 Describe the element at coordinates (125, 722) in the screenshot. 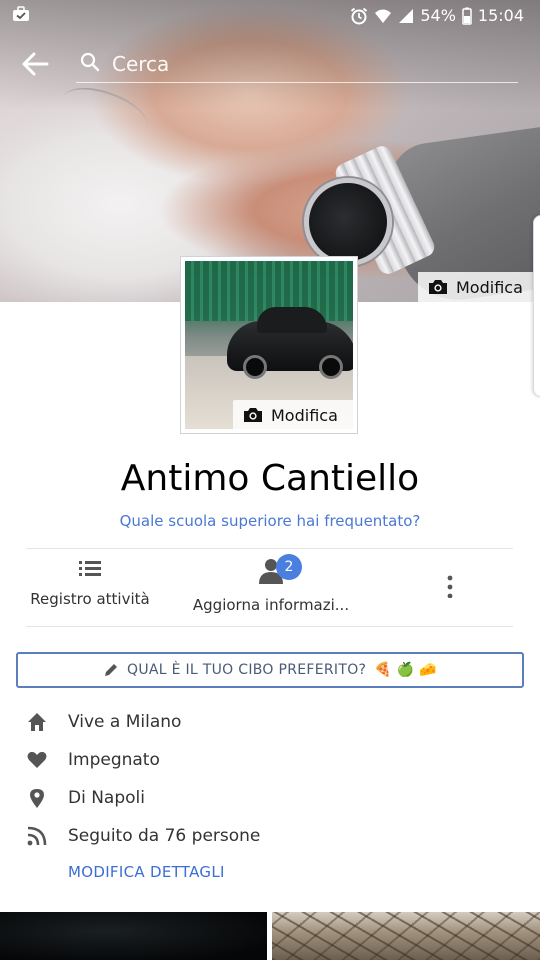

I see `detail-text: Vive a Milano` at that location.